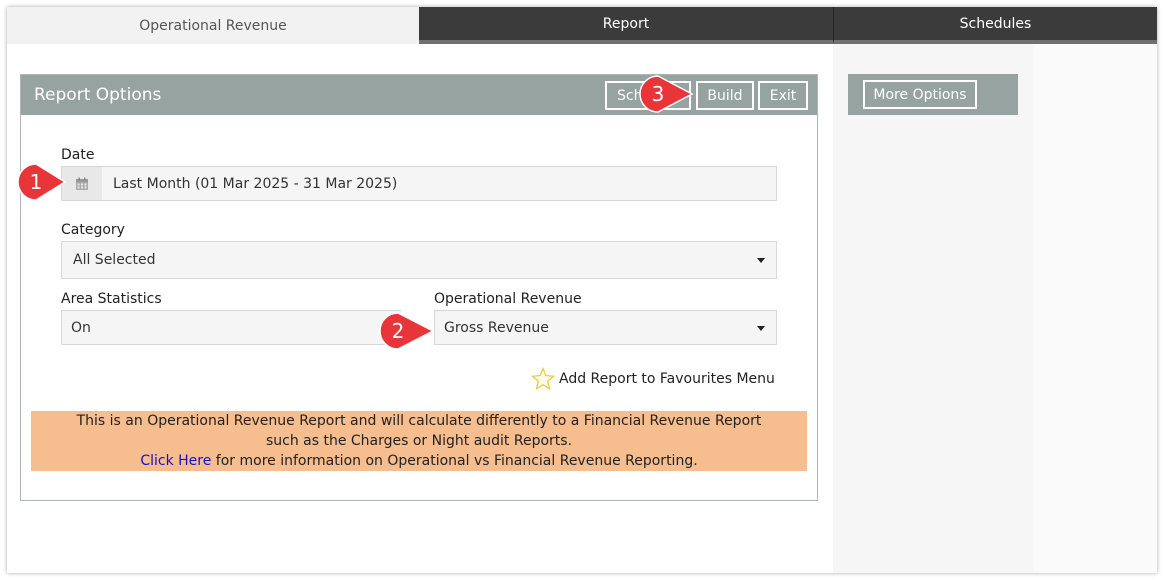  I want to click on star-icon, so click(543, 378).